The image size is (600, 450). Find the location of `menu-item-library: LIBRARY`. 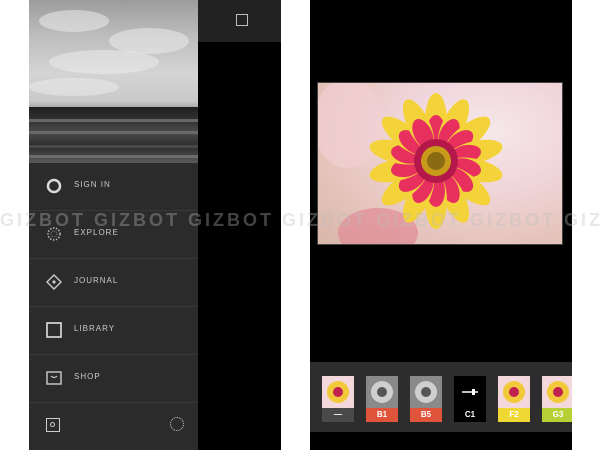

menu-item-library: LIBRARY is located at coordinates (113, 331).